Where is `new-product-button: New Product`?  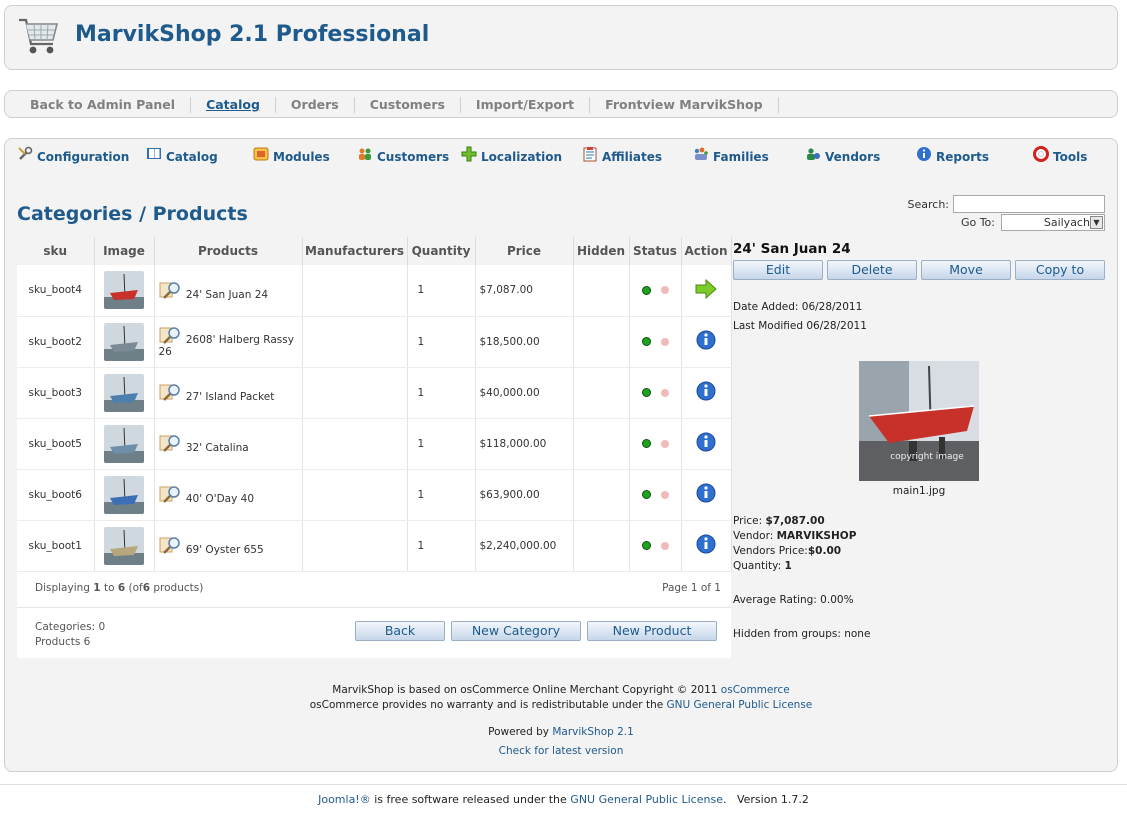 new-product-button: New Product is located at coordinates (652, 630).